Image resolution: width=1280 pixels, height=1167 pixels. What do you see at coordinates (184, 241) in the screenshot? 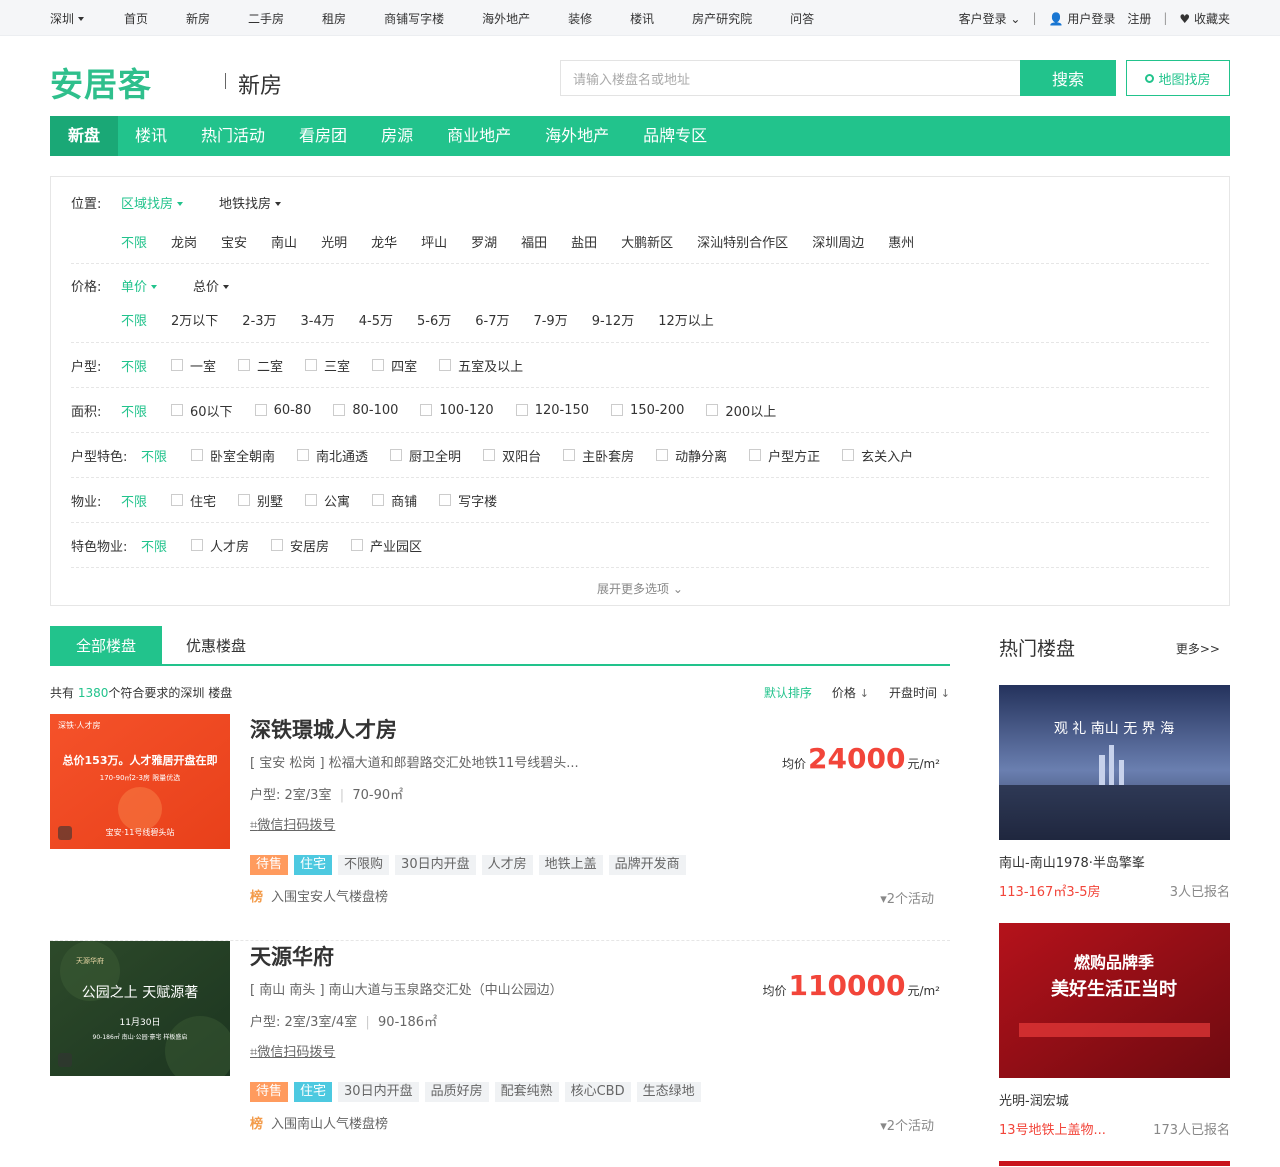
I see `filter-option: 龙岗` at bounding box center [184, 241].